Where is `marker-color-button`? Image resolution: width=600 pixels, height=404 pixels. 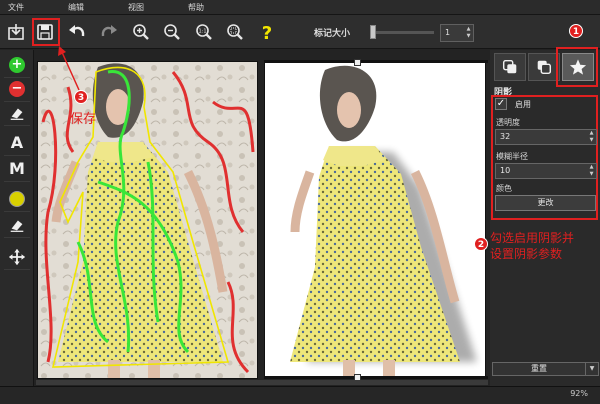
marker-color-button is located at coordinates (17, 199).